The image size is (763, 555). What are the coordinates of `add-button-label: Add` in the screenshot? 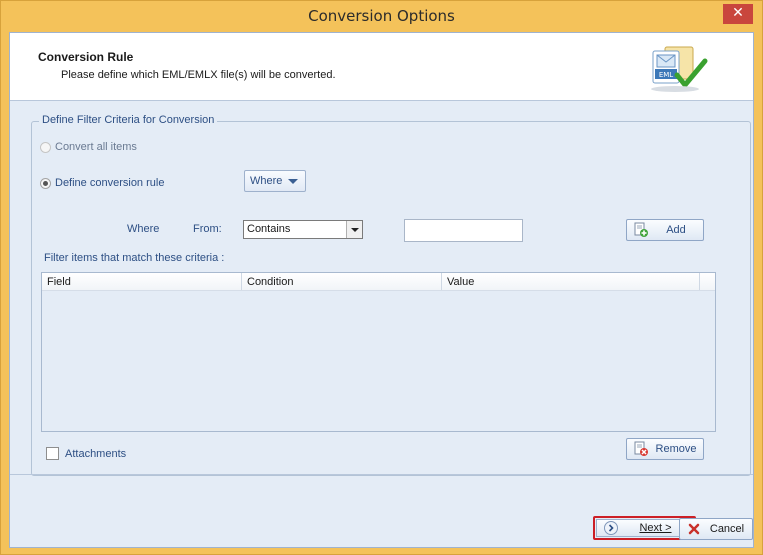 It's located at (676, 230).